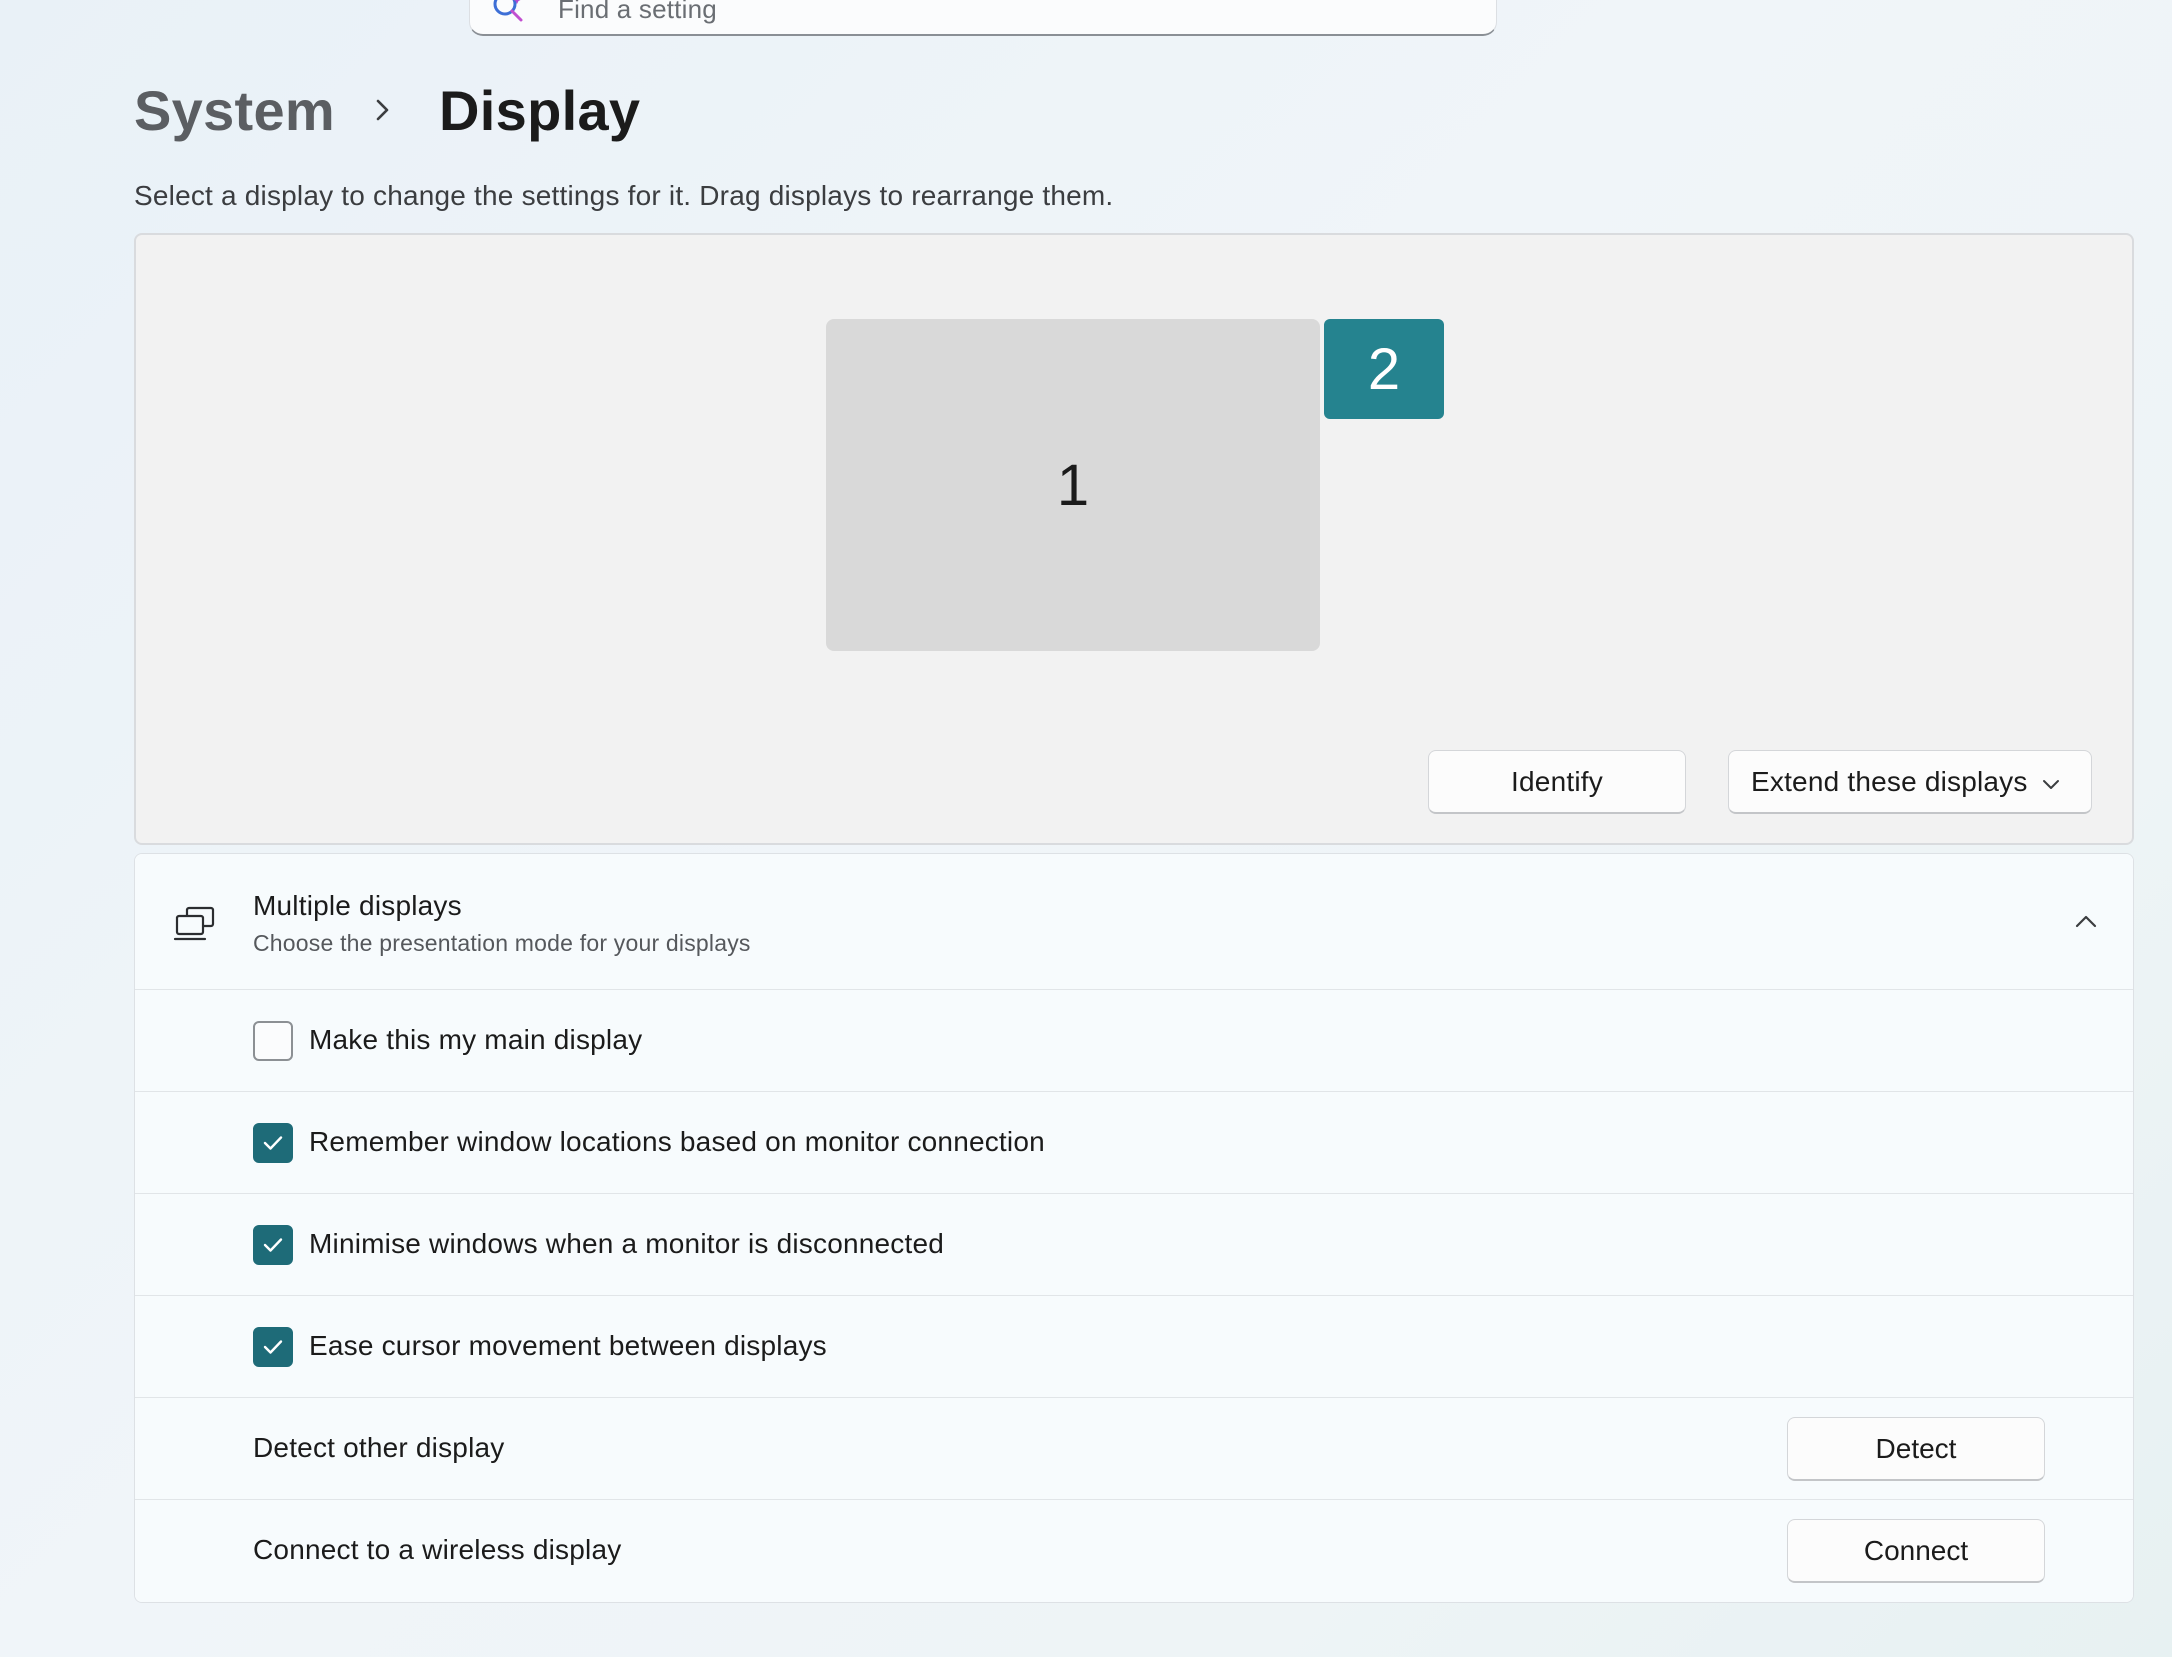 This screenshot has width=2172, height=1657. I want to click on connect-button: Connect, so click(1916, 1551).